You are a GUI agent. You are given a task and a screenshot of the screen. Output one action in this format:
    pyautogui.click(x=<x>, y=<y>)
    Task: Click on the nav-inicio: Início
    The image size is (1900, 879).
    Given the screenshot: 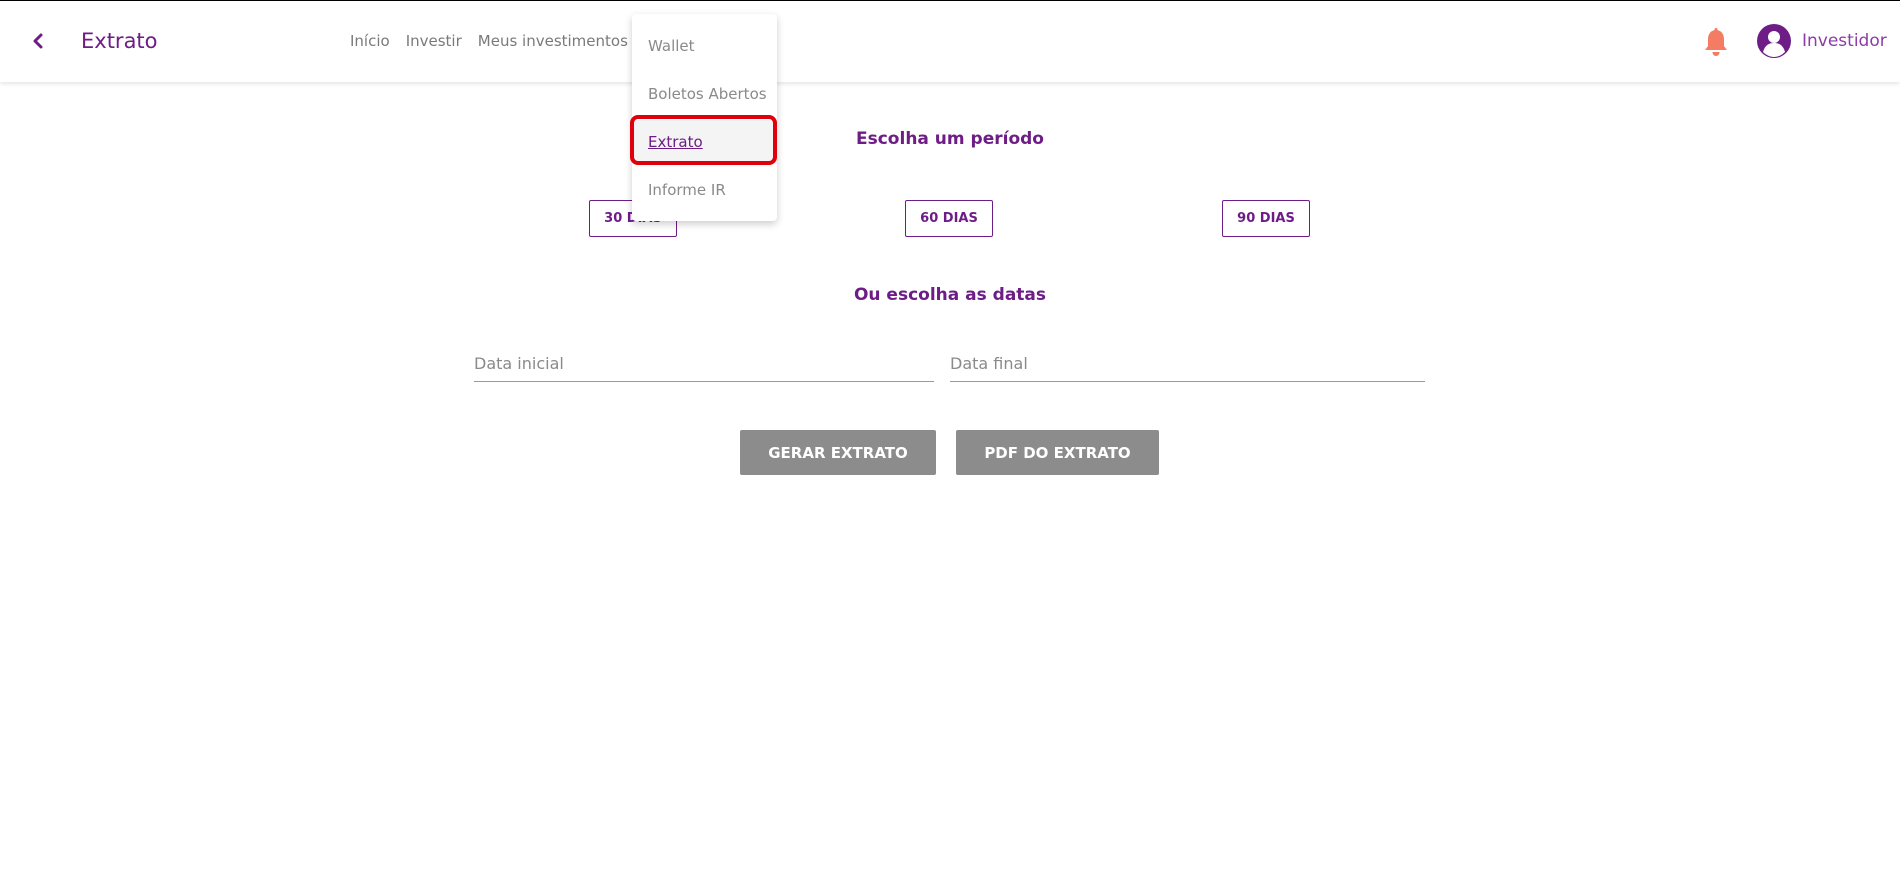 What is the action you would take?
    pyautogui.click(x=370, y=41)
    